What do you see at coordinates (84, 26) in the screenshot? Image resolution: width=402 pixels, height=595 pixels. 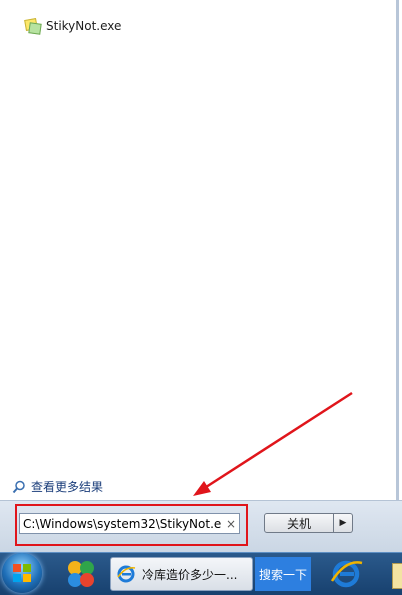 I see `program-result-label: StikyNot.exe` at bounding box center [84, 26].